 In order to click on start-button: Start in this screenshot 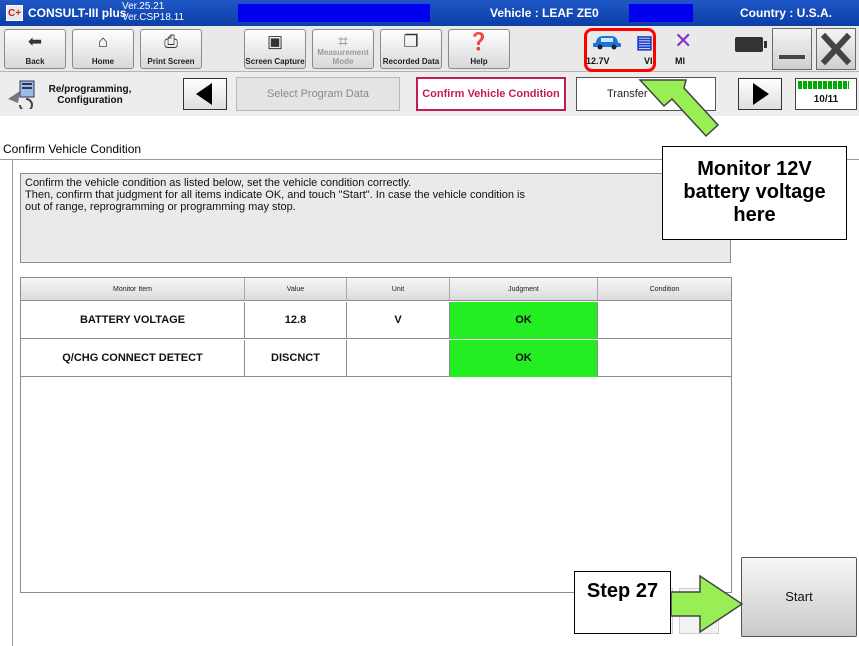, I will do `click(799, 597)`.